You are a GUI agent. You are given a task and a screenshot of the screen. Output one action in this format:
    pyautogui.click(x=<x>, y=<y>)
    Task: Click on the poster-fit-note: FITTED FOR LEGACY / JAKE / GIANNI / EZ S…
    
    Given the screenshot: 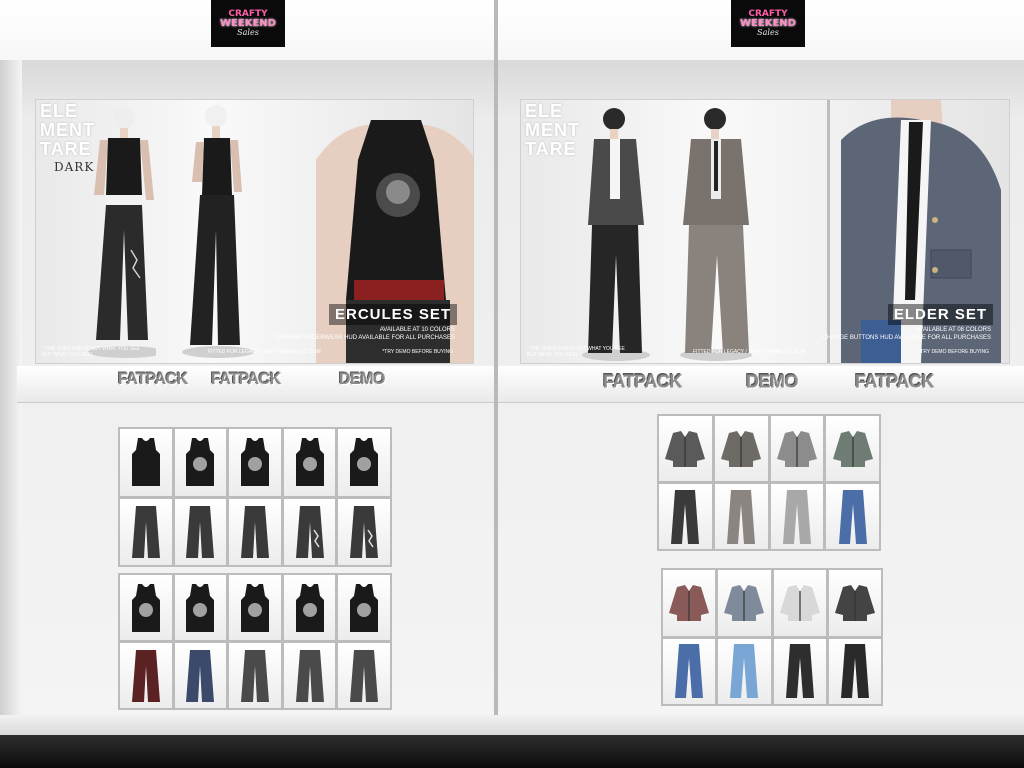 What is the action you would take?
    pyautogui.click(x=749, y=352)
    